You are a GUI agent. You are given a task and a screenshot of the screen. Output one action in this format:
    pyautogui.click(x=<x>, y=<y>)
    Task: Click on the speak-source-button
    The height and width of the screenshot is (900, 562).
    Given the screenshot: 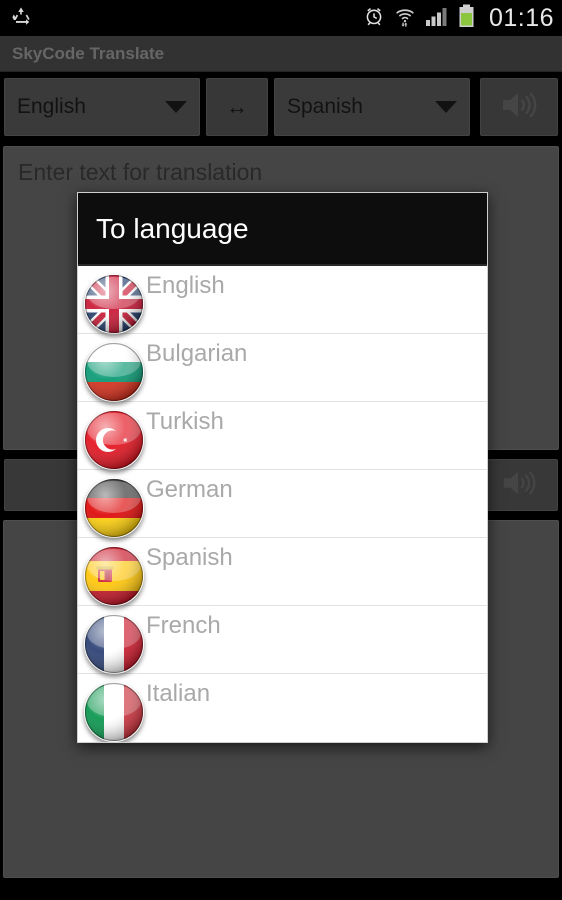 What is the action you would take?
    pyautogui.click(x=519, y=107)
    